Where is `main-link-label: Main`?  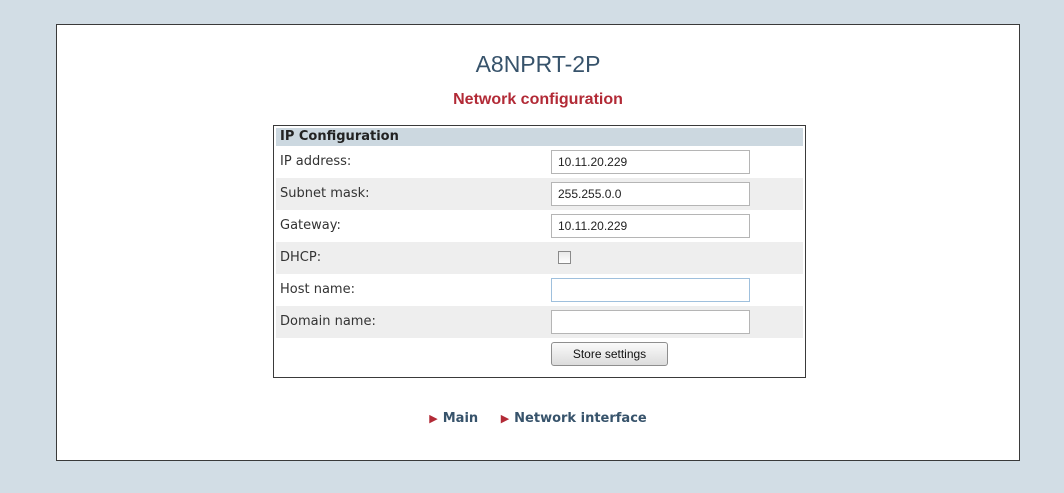 main-link-label: Main is located at coordinates (460, 418).